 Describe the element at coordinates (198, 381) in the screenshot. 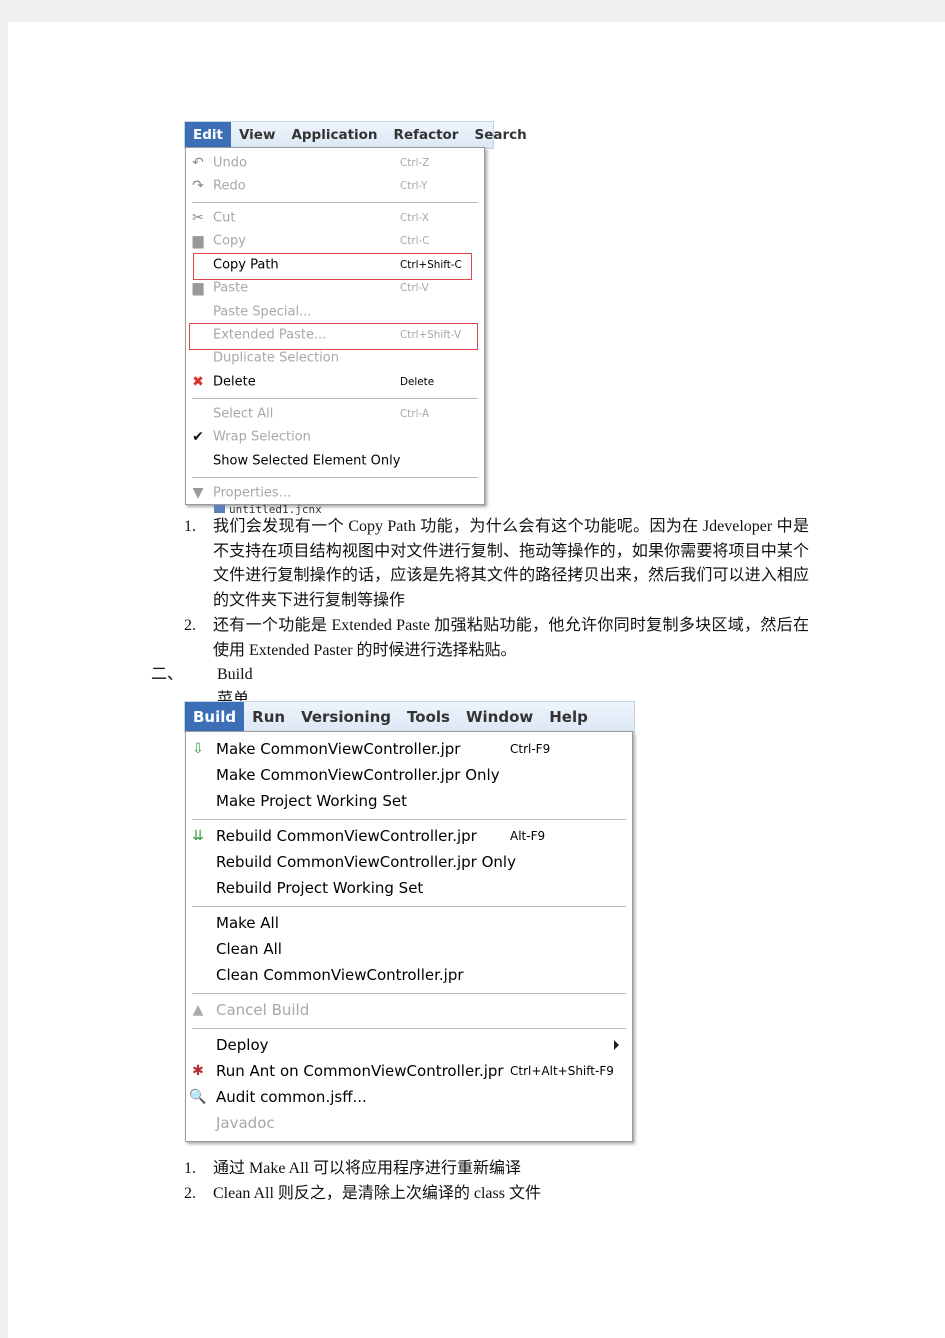

I see `delete-x-icon: ✖` at that location.